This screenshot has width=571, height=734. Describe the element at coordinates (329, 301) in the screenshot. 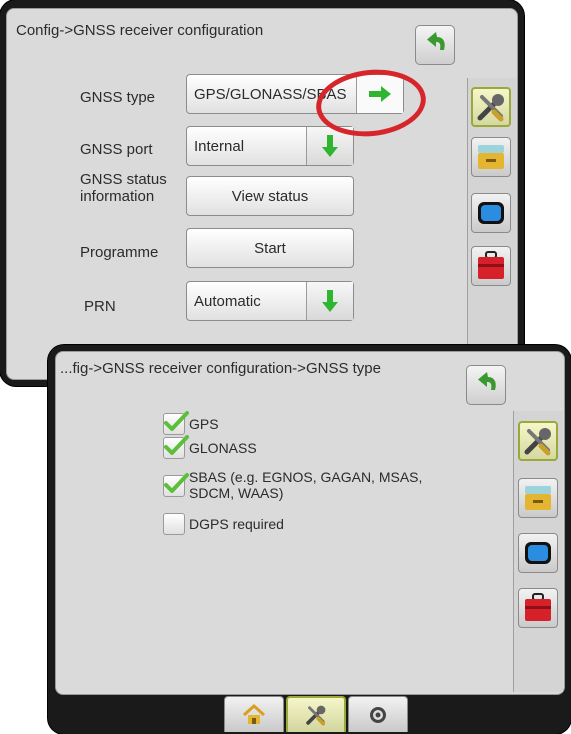

I see `arrow-down-icon` at that location.